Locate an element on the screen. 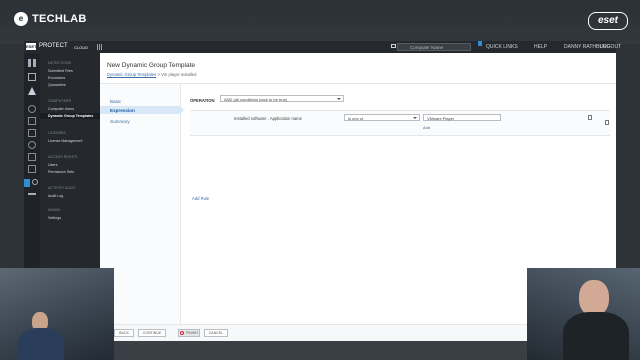  studio-header is located at coordinates (320, 22).